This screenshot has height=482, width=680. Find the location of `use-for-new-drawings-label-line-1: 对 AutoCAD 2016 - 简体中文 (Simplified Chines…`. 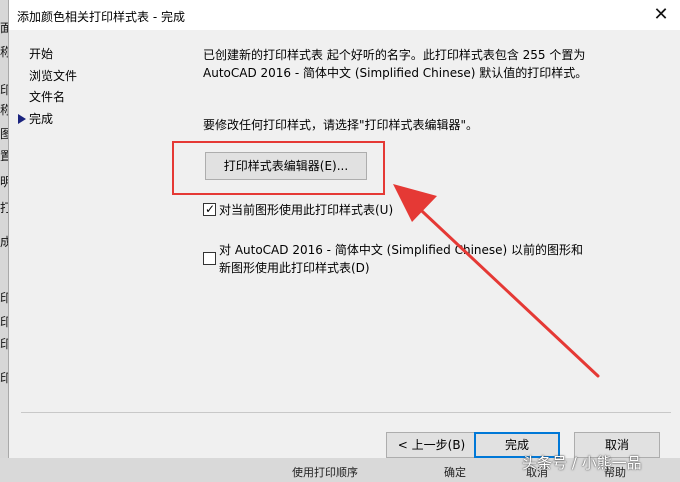

use-for-new-drawings-label-line-1: 对 AutoCAD 2016 - 简体中文 (Simplified Chines… is located at coordinates (401, 250).